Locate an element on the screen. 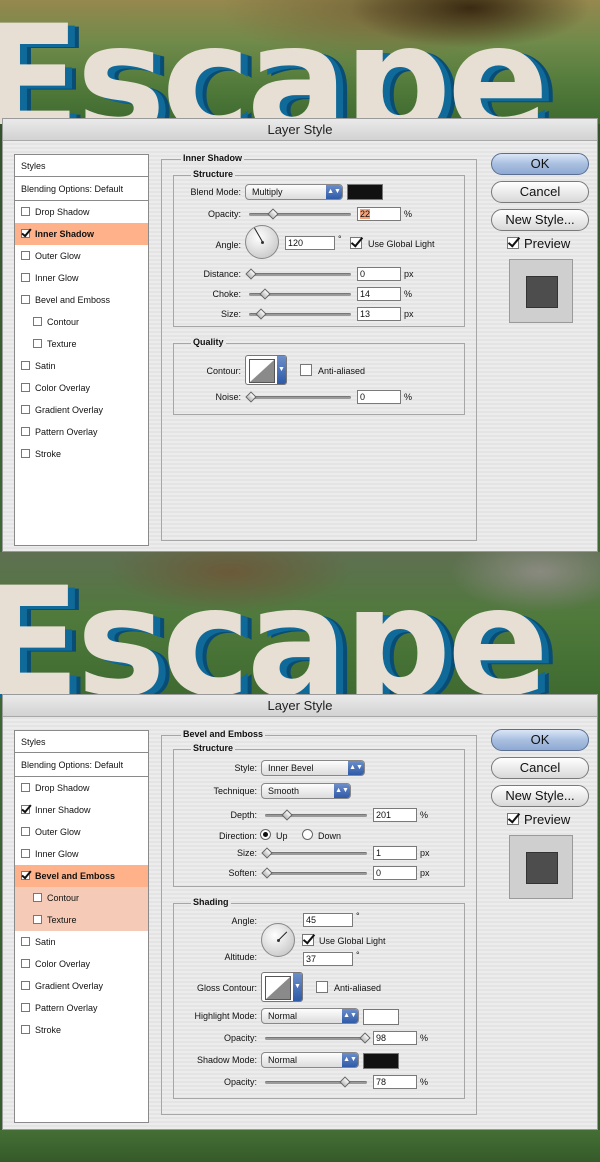 Image resolution: width=600 pixels, height=1162 pixels. gloss-contour-picker: ▼ is located at coordinates (282, 987).